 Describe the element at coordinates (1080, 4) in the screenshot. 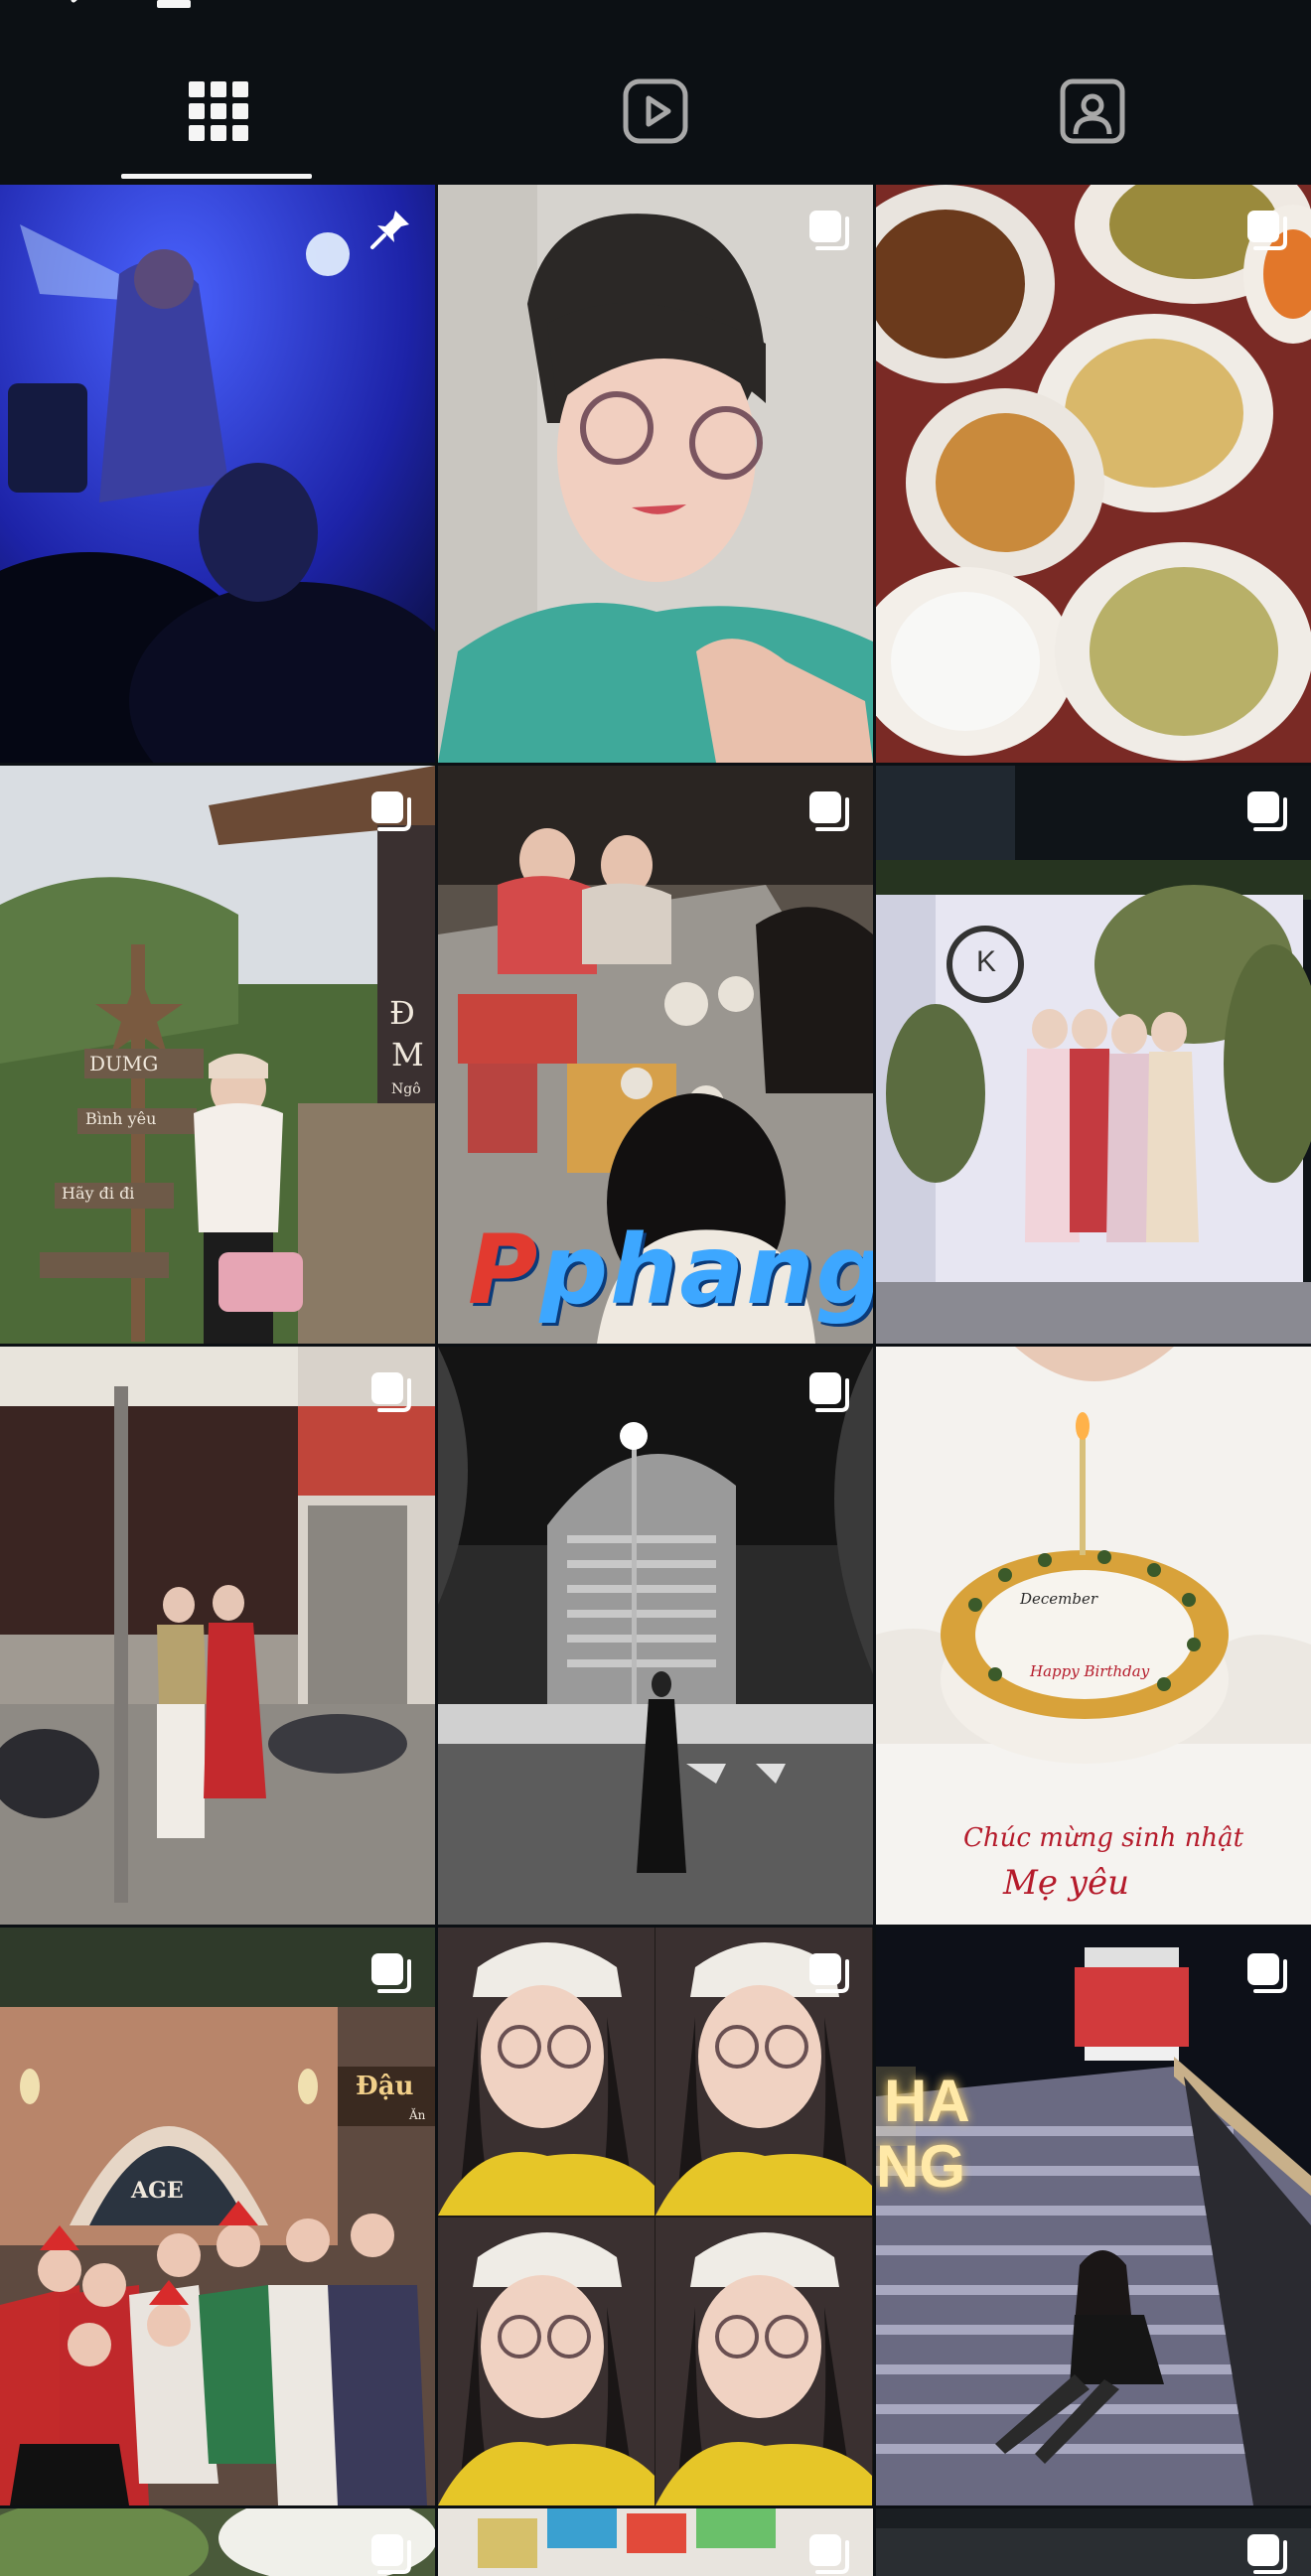

I see `settings-icon` at that location.